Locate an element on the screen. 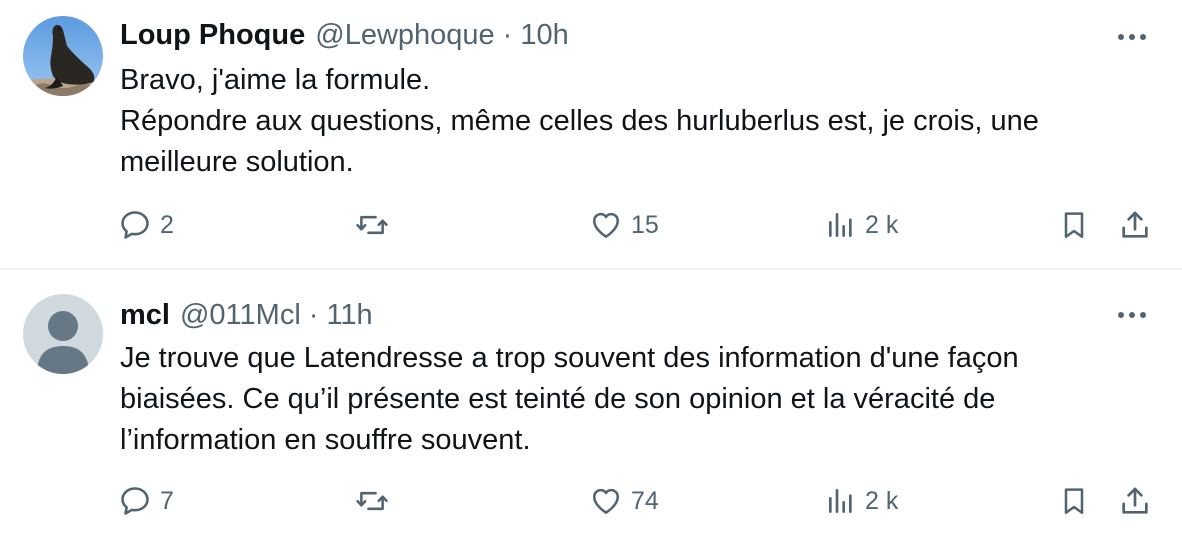 This screenshot has height=540, width=1182. author-handle: @Lewphoque is located at coordinates (404, 35).